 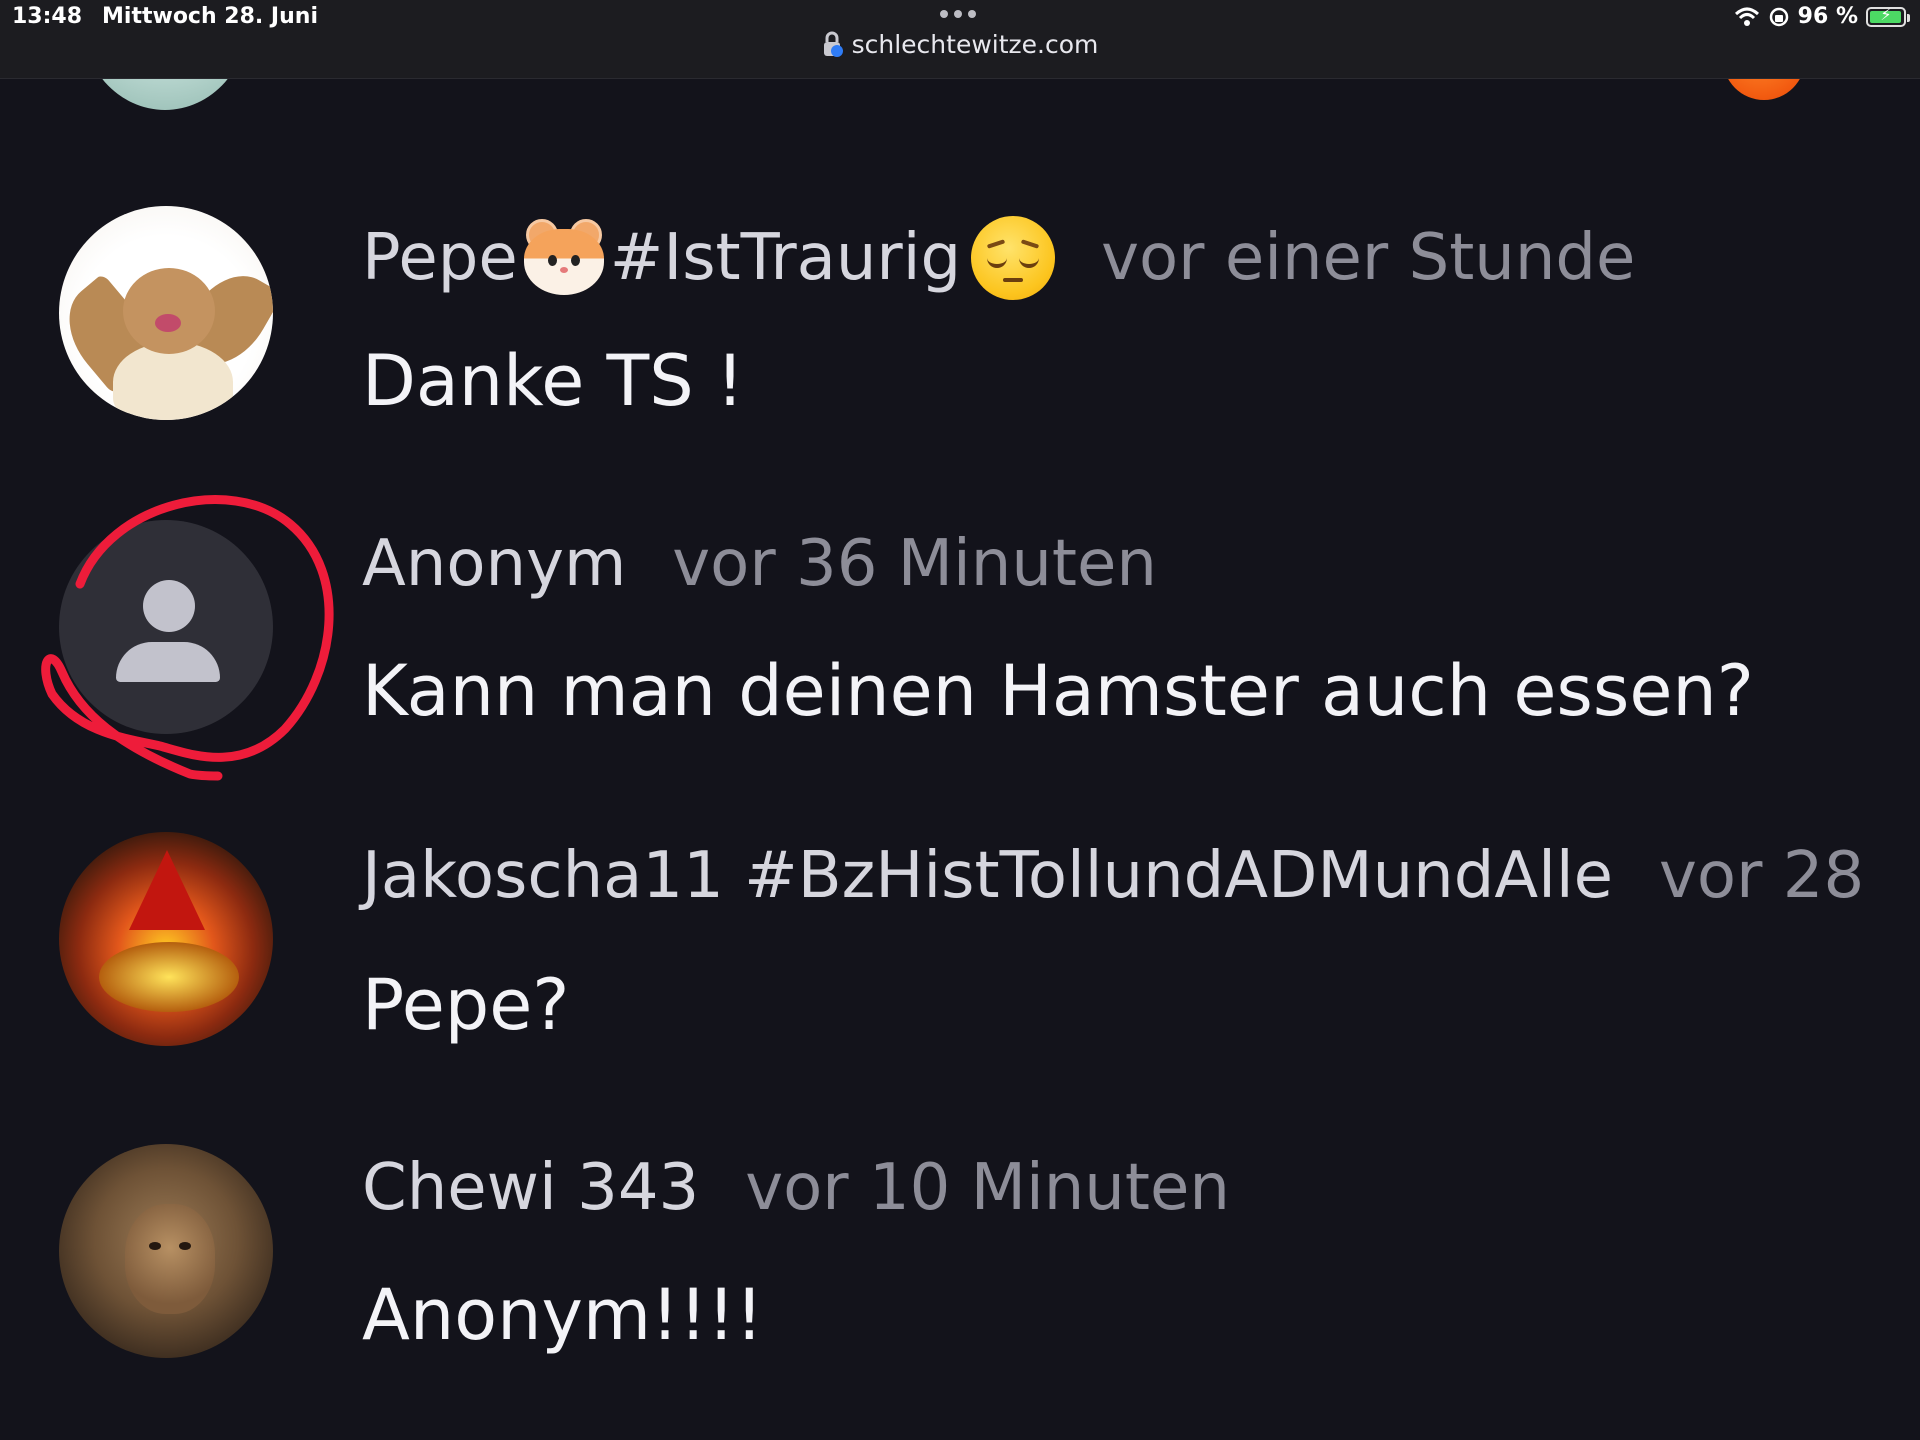 What do you see at coordinates (563, 1315) in the screenshot?
I see `comment-text: Anonym!!!!` at bounding box center [563, 1315].